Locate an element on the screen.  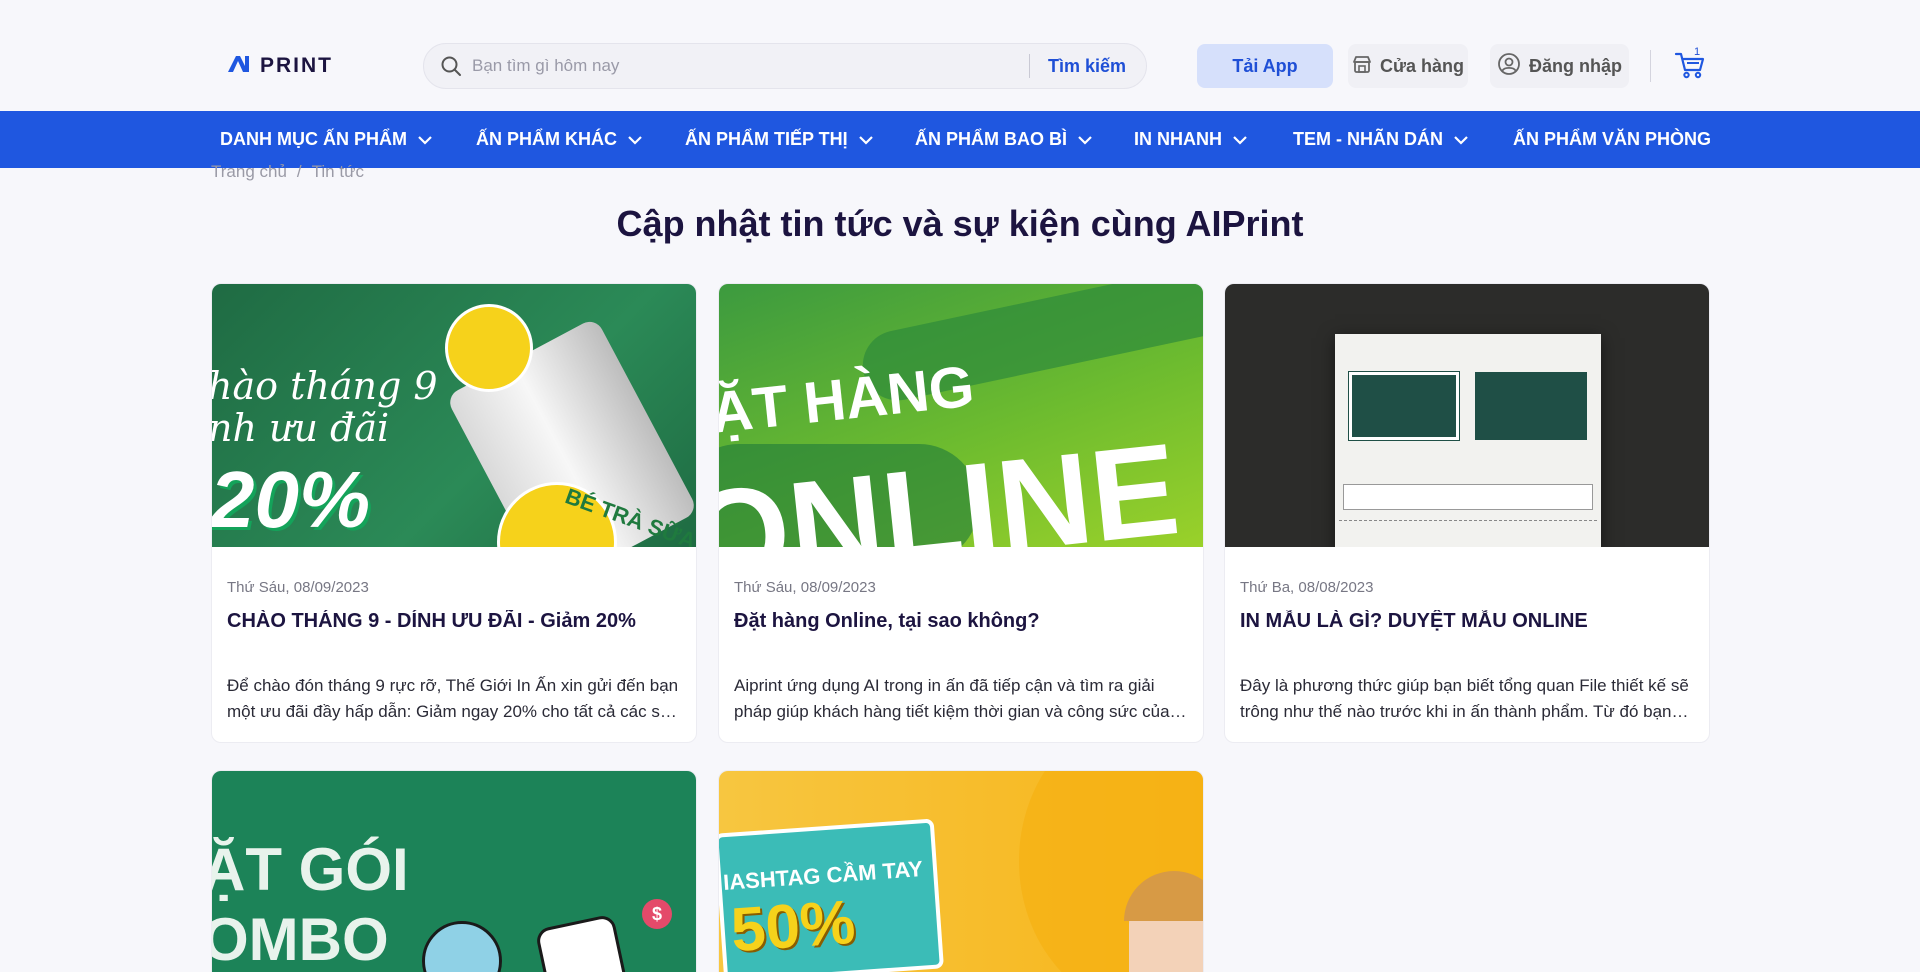
article-image is located at coordinates (1467, 415).